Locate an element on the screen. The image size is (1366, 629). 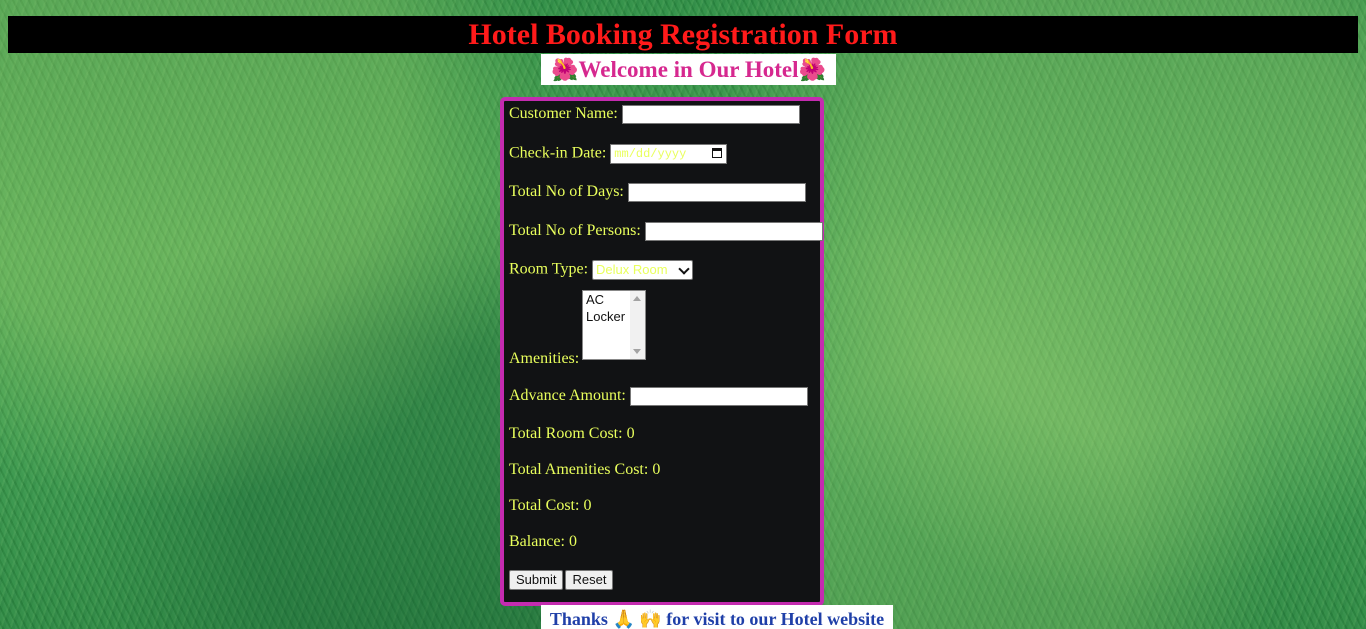
customer-name-input is located at coordinates (710, 114).